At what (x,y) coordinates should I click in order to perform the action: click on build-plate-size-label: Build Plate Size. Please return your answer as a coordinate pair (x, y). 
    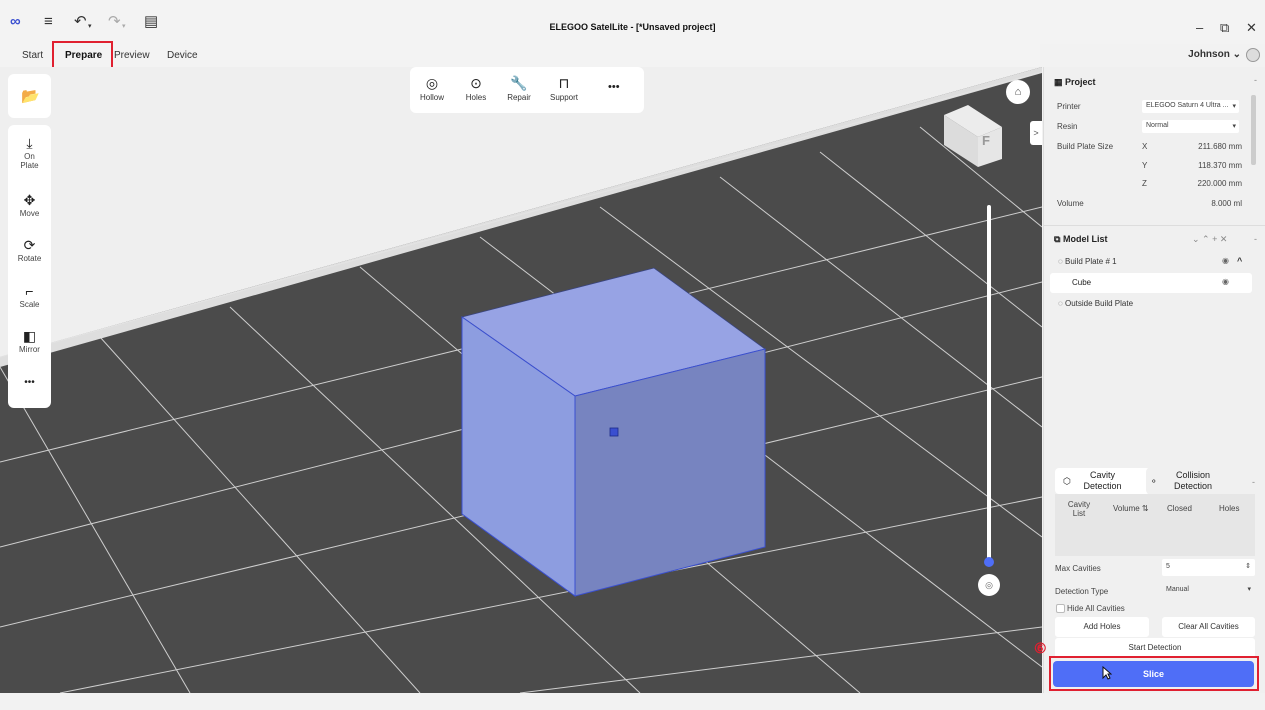
    Looking at the image, I should click on (1085, 146).